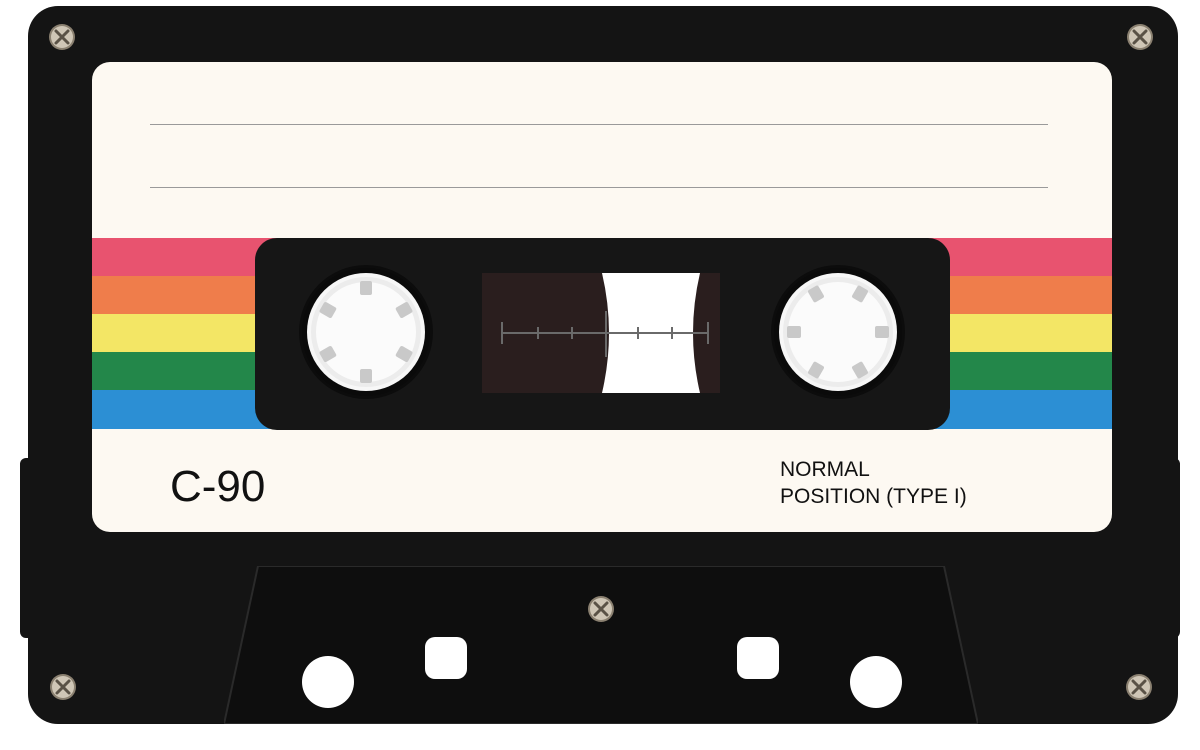 This screenshot has height=750, width=1200. Describe the element at coordinates (758, 658) in the screenshot. I see `right-pin-hole` at that location.